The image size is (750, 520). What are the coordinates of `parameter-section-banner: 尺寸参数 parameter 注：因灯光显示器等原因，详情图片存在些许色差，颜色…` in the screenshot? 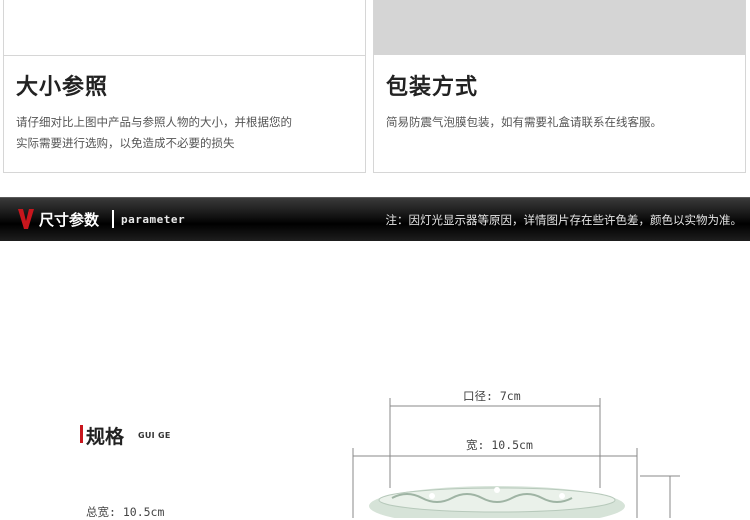 It's located at (375, 219).